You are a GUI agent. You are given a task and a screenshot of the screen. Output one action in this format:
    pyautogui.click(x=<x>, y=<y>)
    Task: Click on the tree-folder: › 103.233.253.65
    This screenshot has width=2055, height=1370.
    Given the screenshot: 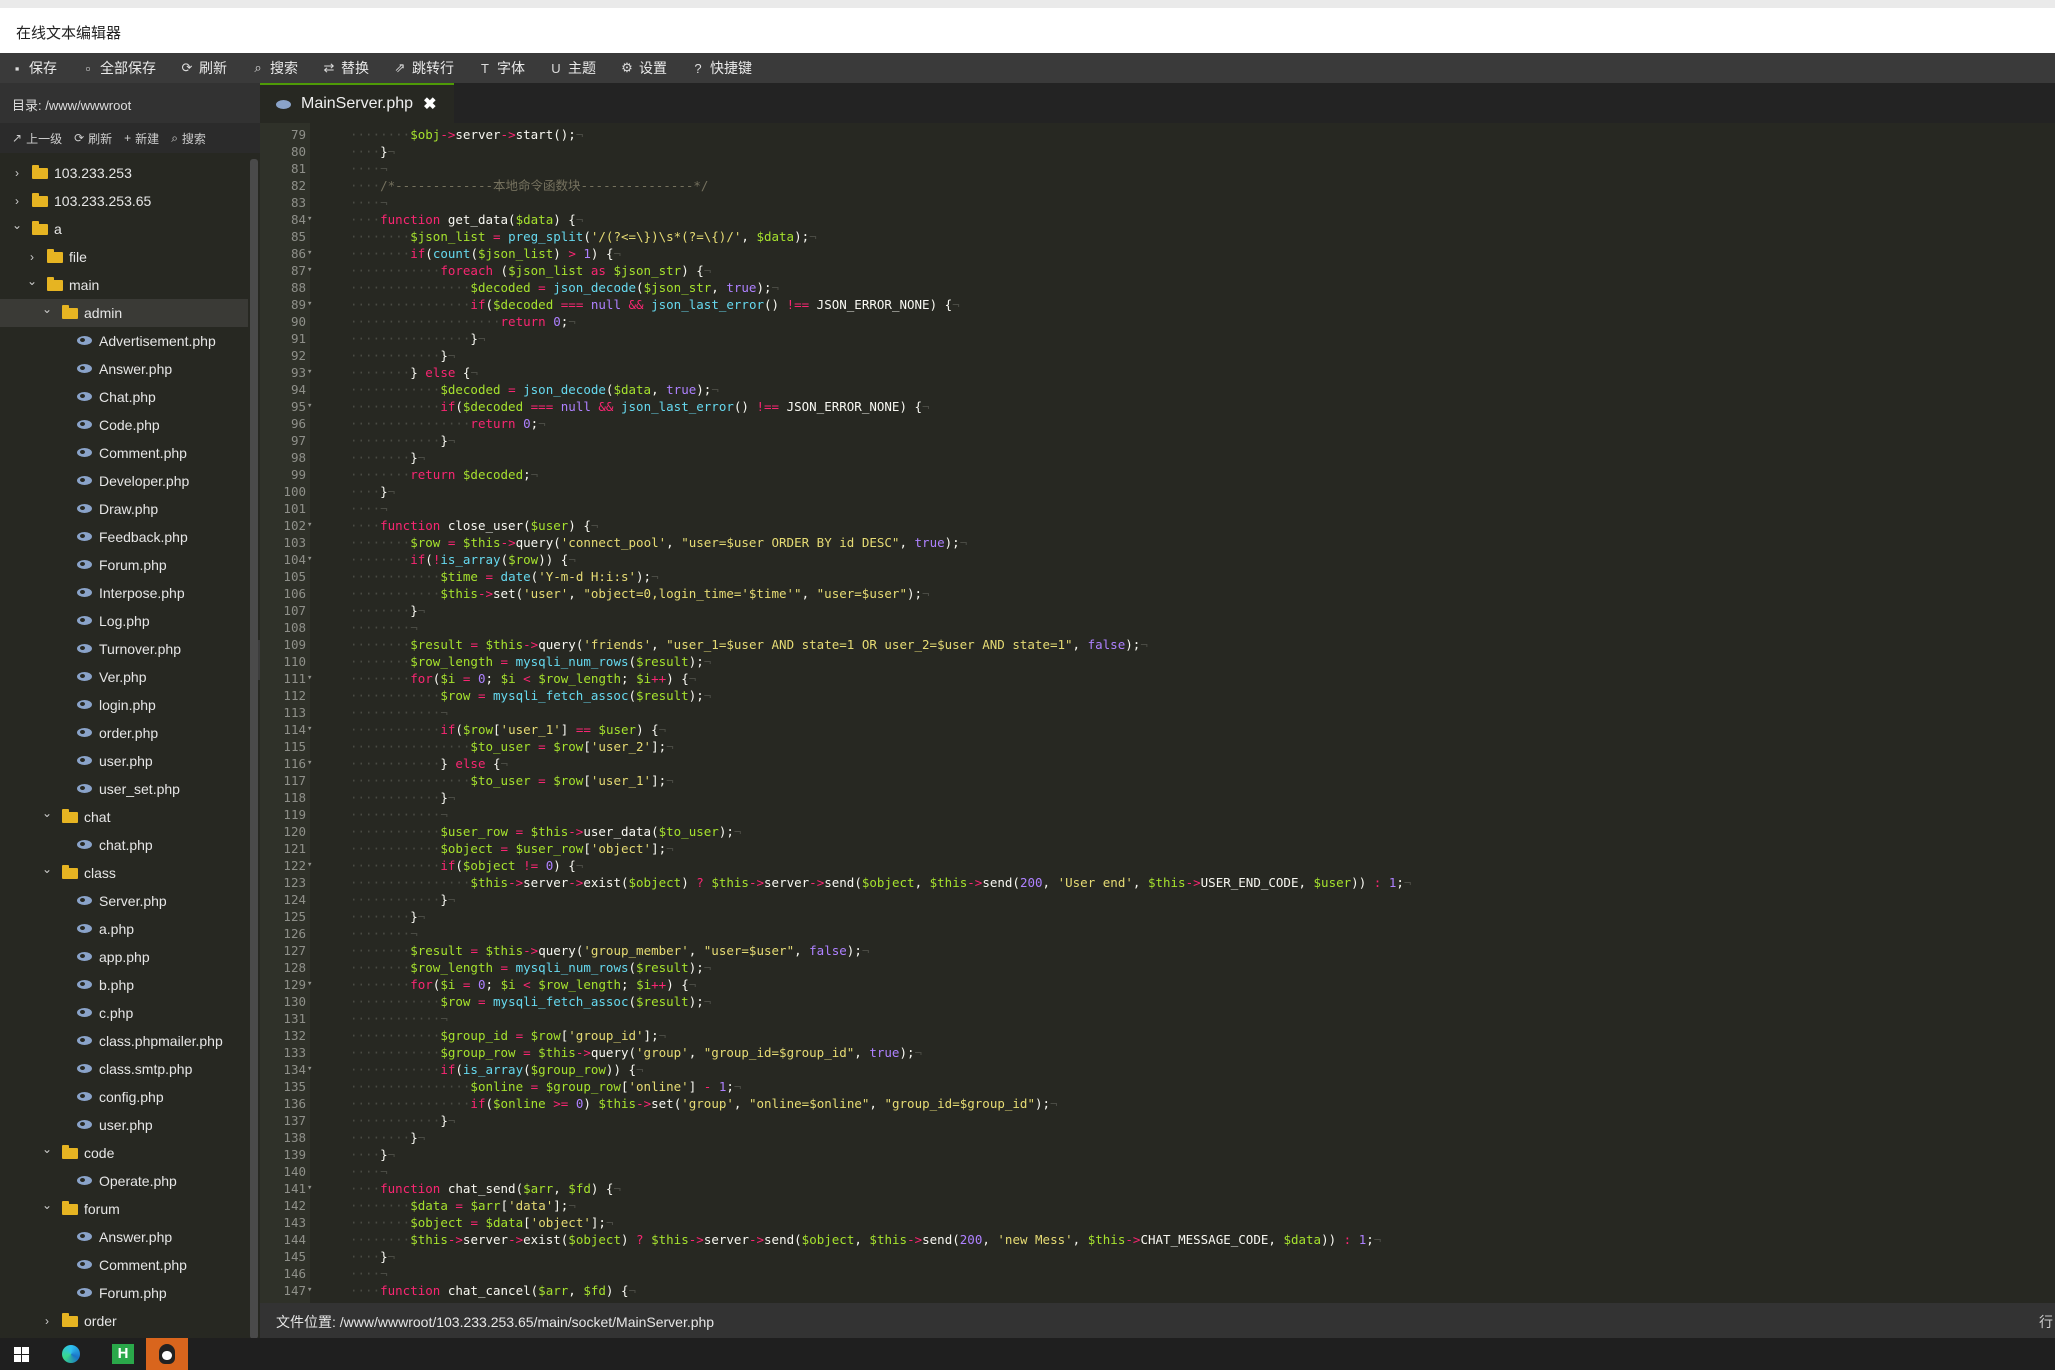 What is the action you would take?
    pyautogui.click(x=124, y=201)
    